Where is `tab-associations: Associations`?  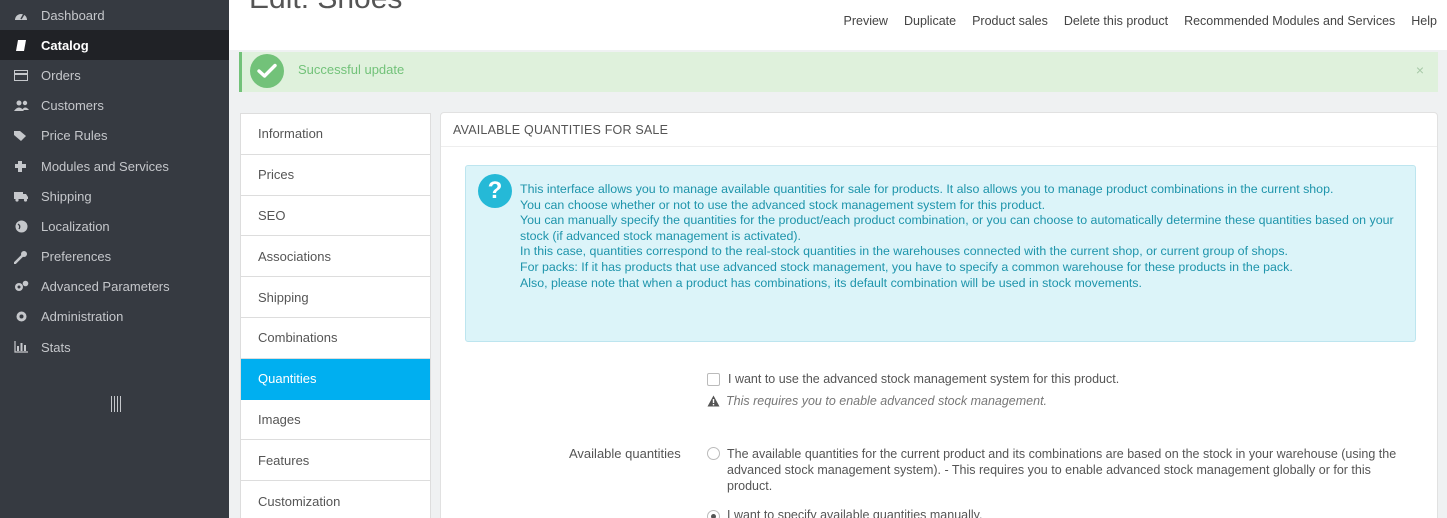 tab-associations: Associations is located at coordinates (335, 257).